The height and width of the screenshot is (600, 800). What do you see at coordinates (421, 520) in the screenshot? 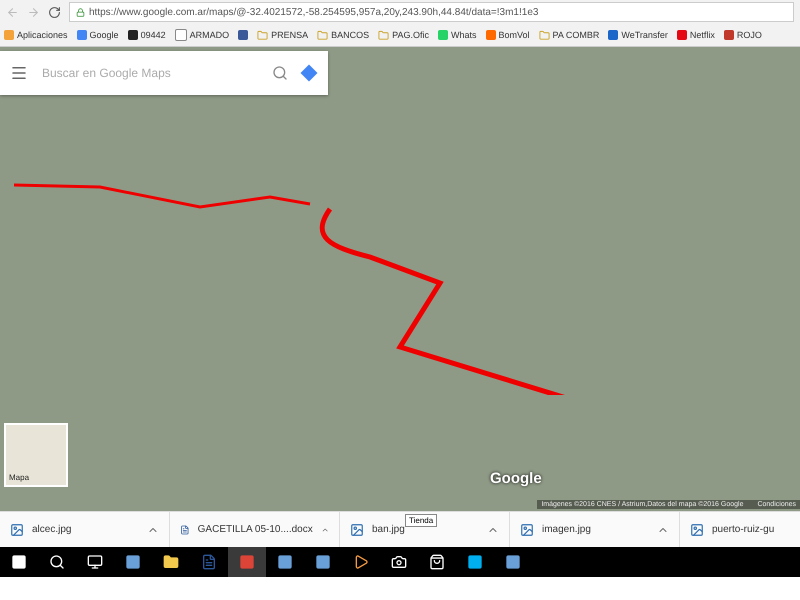
I see `tooltip: Tienda` at bounding box center [421, 520].